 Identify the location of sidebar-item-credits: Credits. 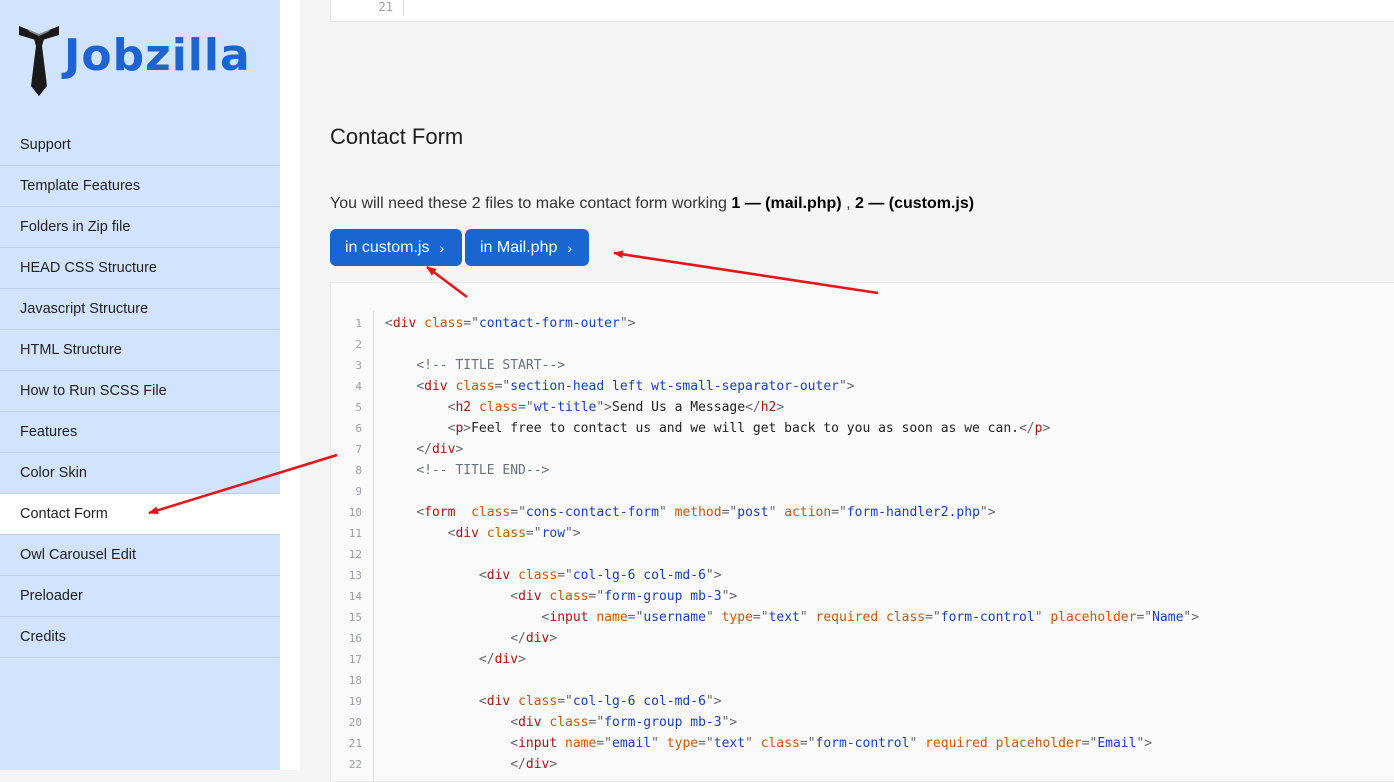
(140, 637).